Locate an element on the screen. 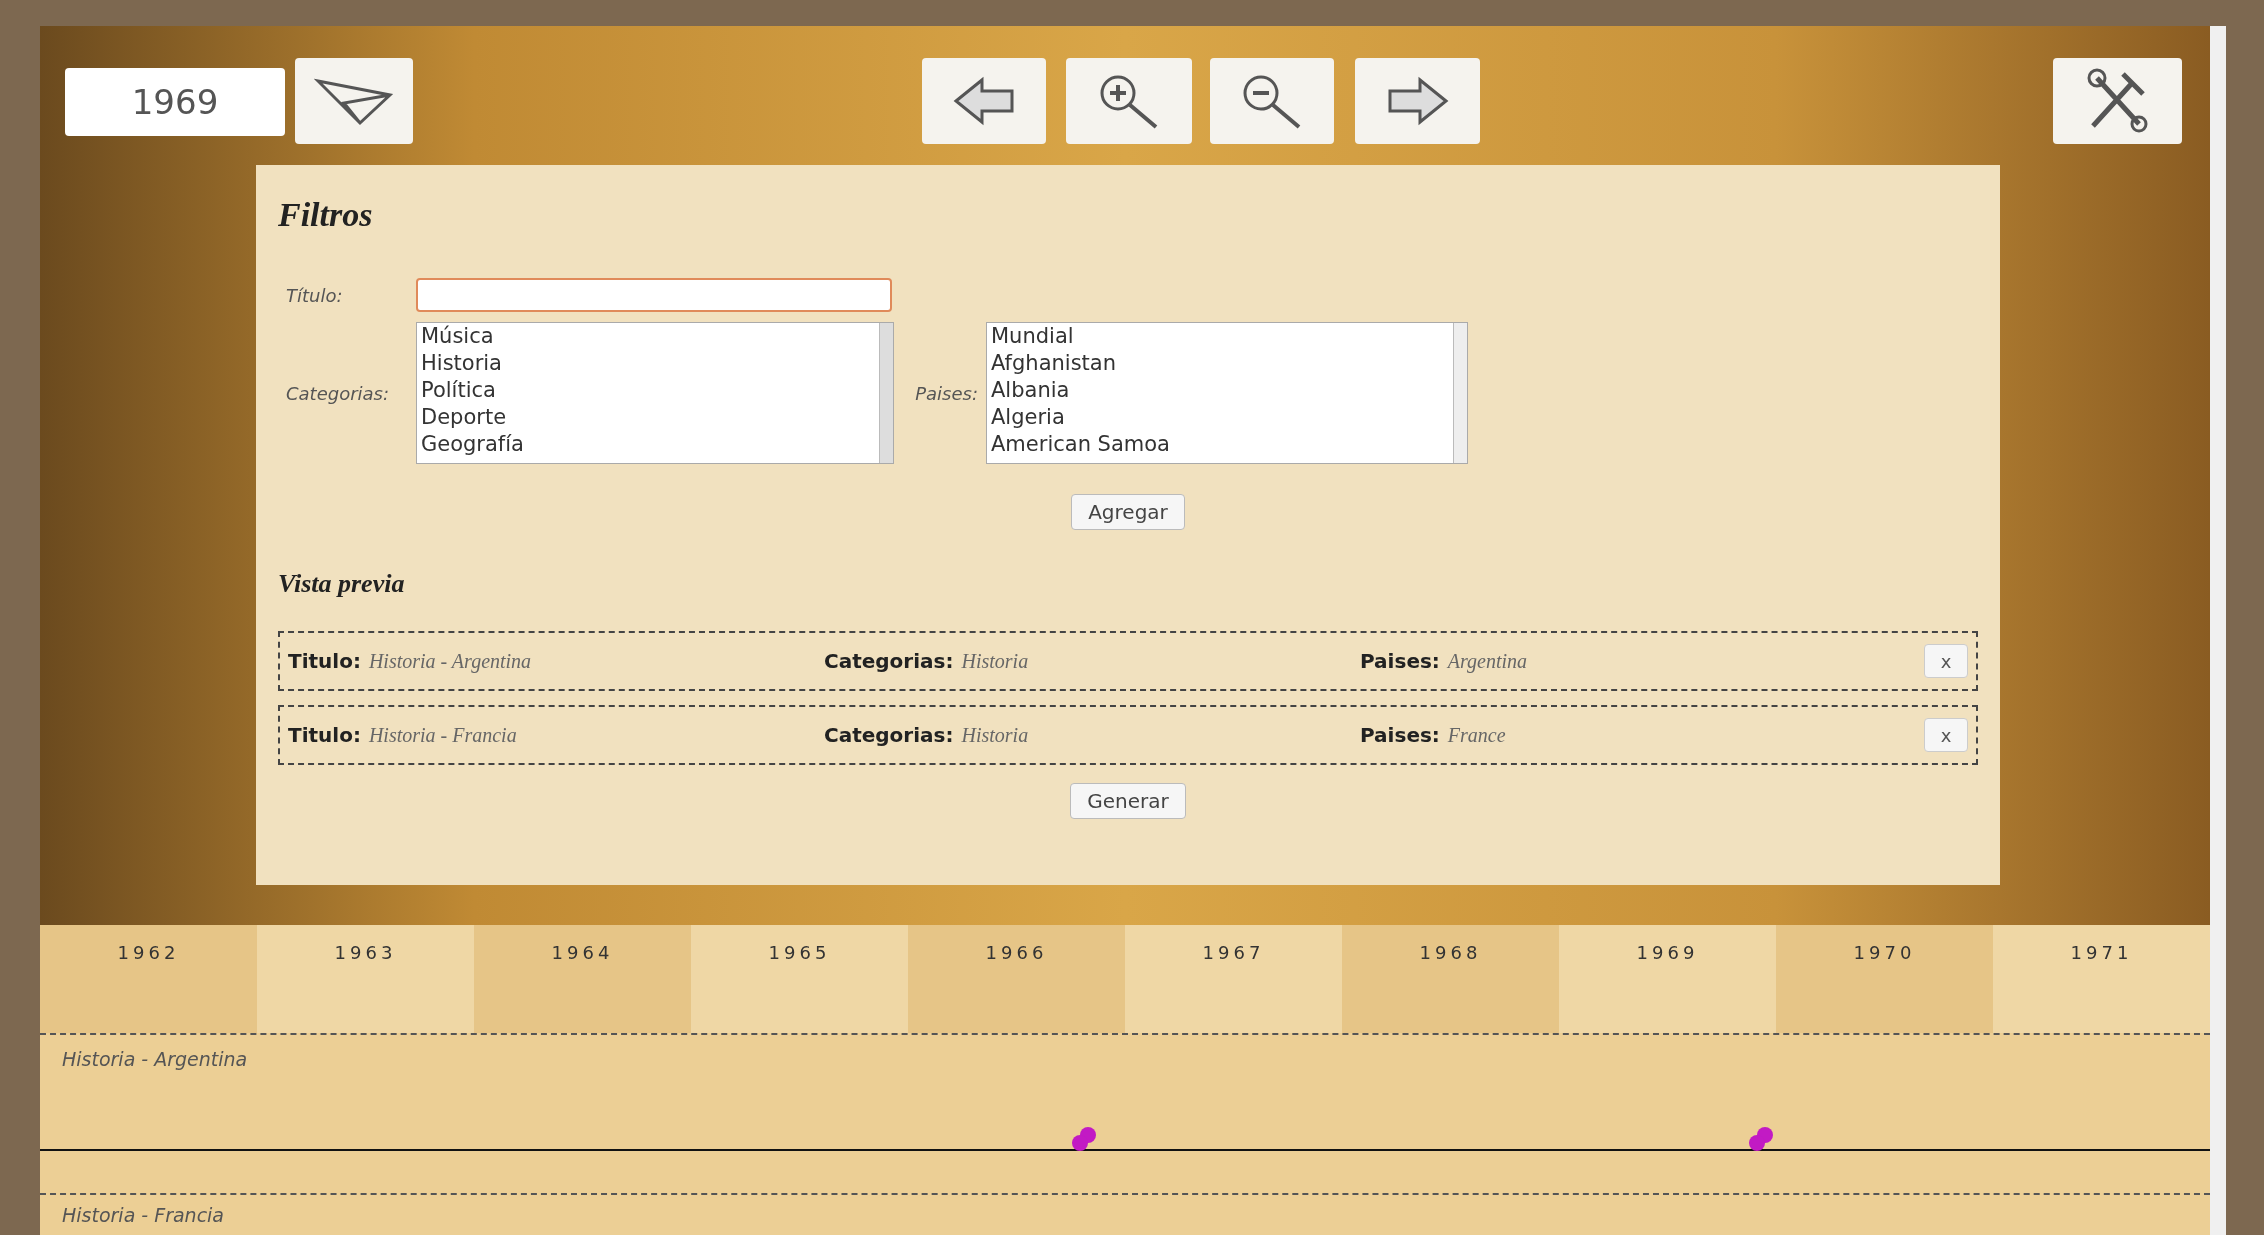 Image resolution: width=2264 pixels, height=1235 pixels. generate-button: Generar is located at coordinates (1128, 801).